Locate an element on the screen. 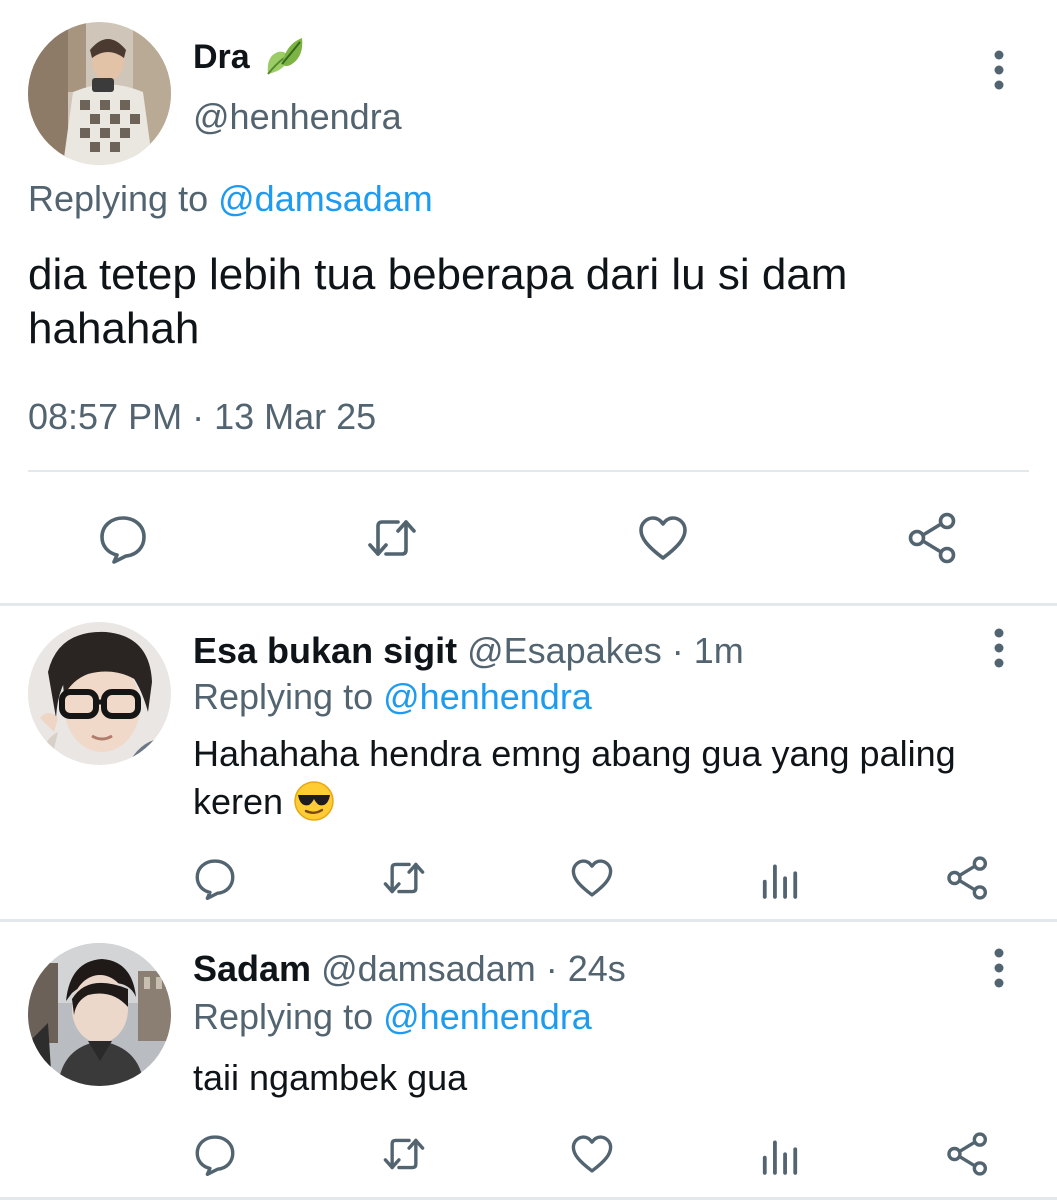 The image size is (1057, 1200). author-name: Dra is located at coordinates (221, 57).